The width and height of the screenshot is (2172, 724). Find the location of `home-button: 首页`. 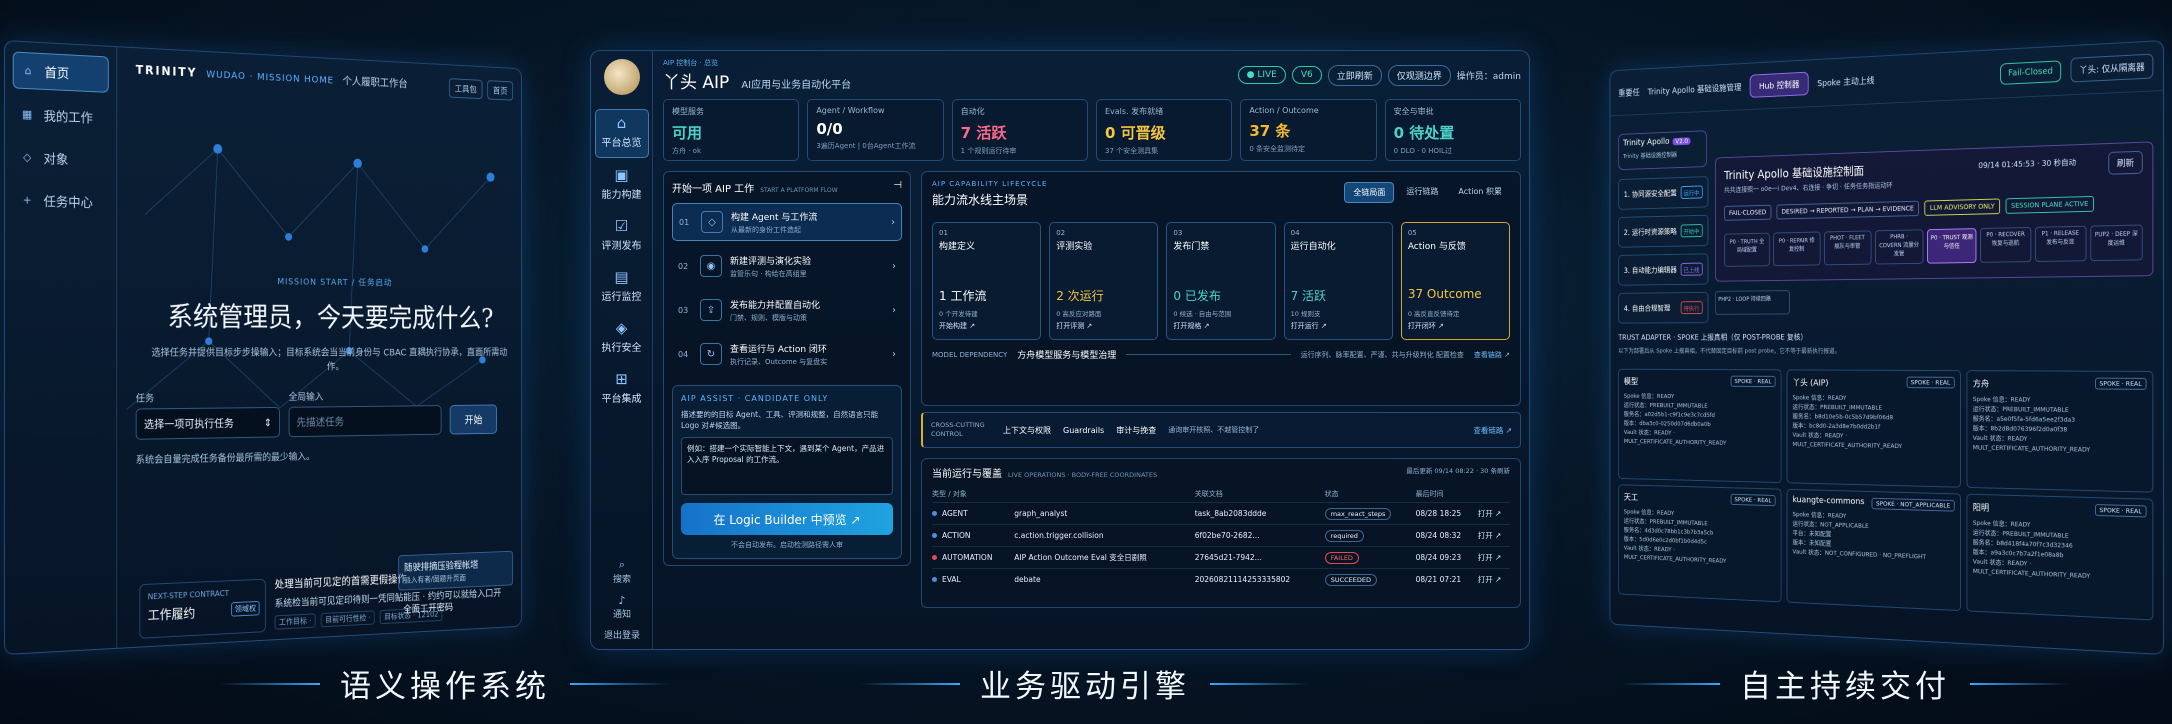

home-button: 首页 is located at coordinates (500, 90).